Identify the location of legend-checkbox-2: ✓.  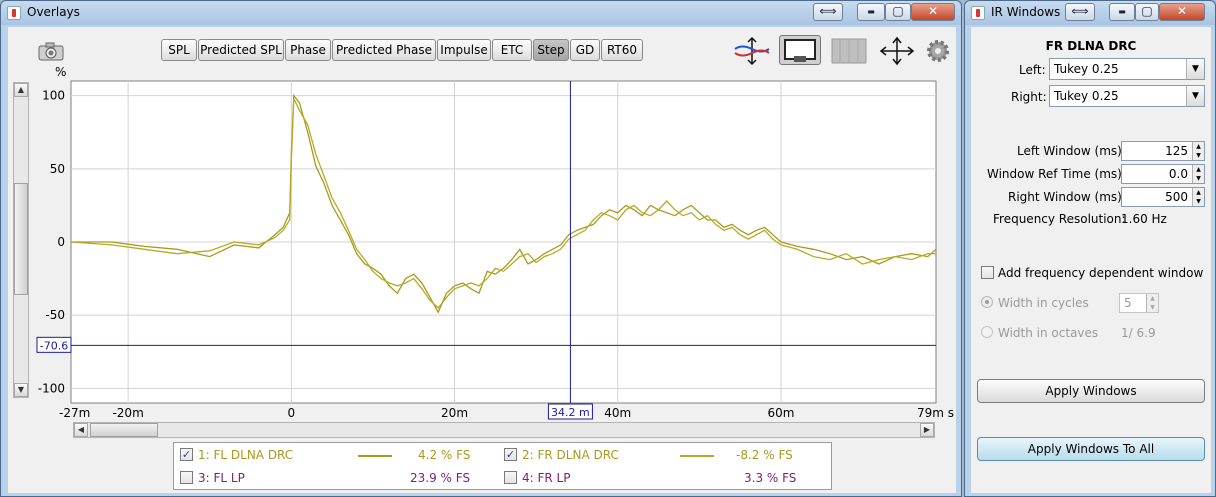
(510, 454).